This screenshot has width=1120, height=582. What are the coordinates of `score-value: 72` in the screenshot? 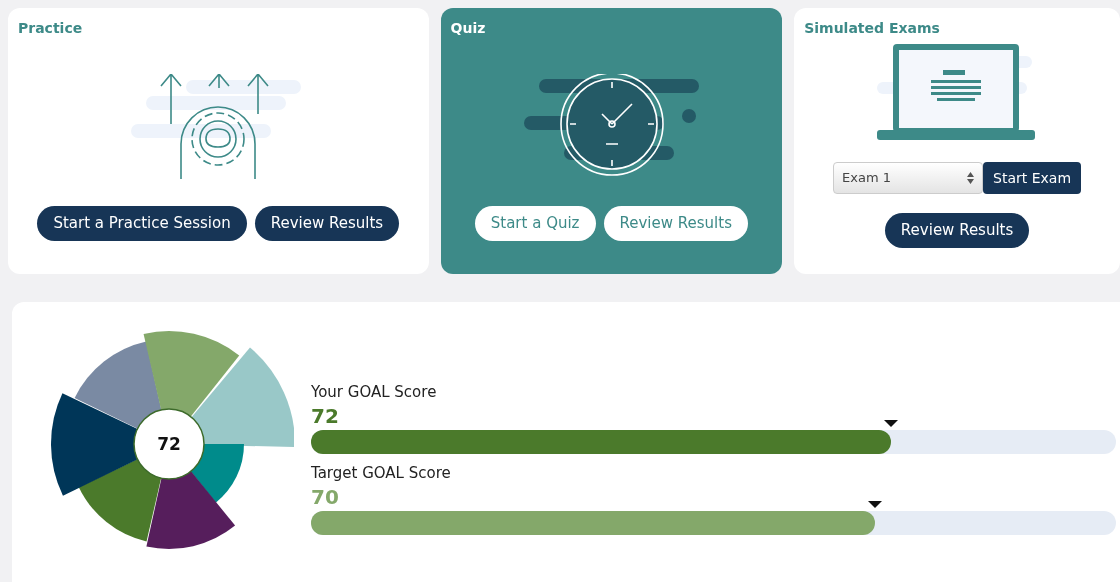 It's located at (325, 416).